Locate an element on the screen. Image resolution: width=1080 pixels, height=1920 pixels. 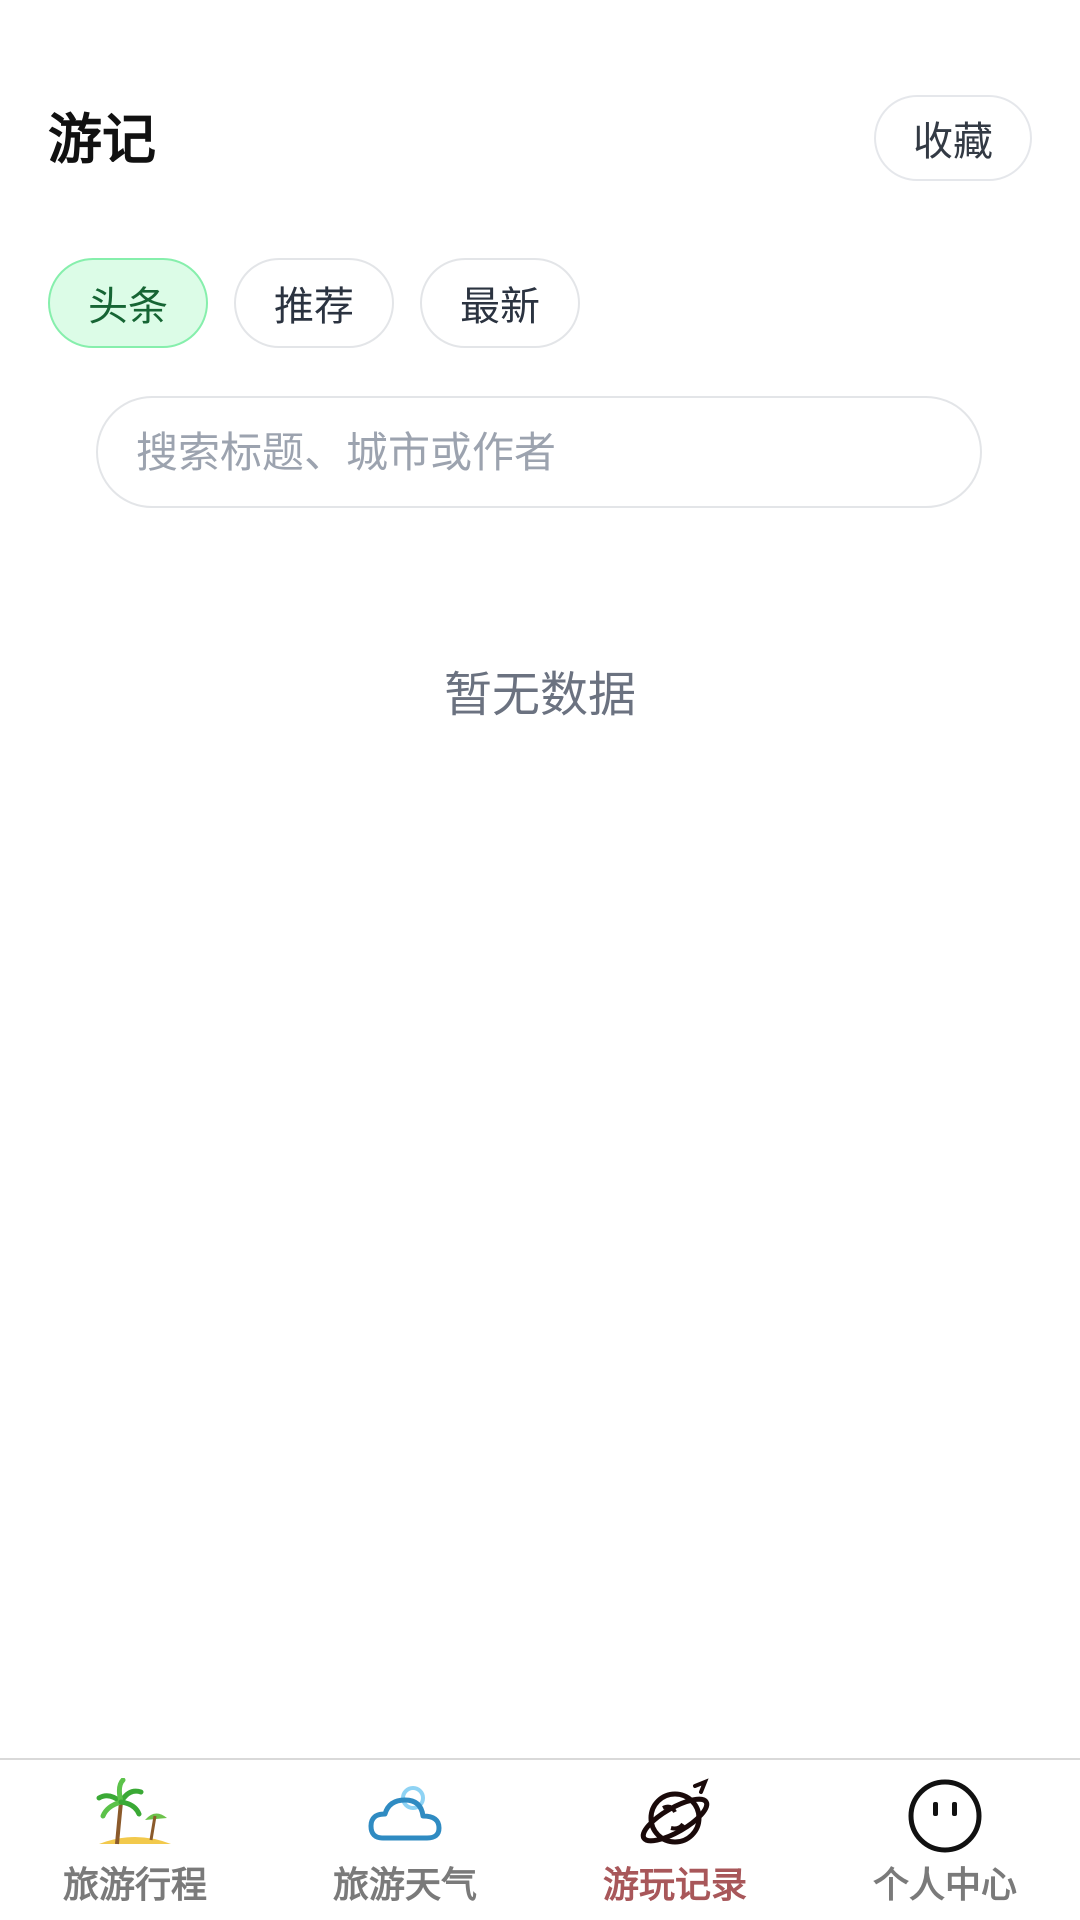
tabbar-item-label: 游玩记录 is located at coordinates (674, 1885).